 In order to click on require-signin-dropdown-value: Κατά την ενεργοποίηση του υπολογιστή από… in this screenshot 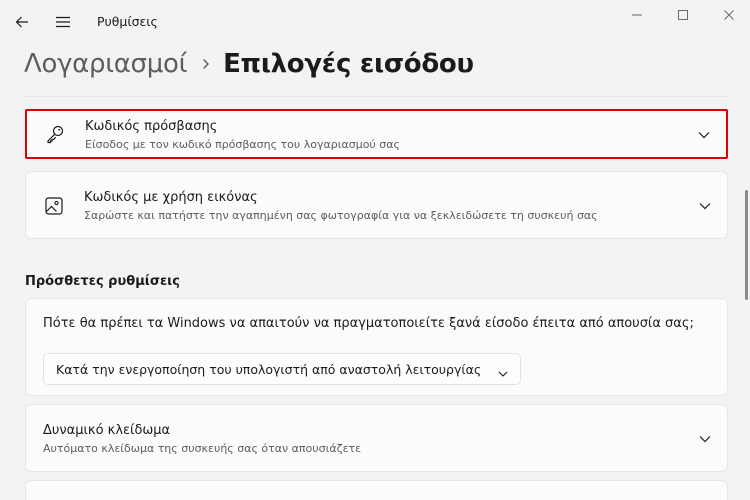, I will do `click(269, 369)`.